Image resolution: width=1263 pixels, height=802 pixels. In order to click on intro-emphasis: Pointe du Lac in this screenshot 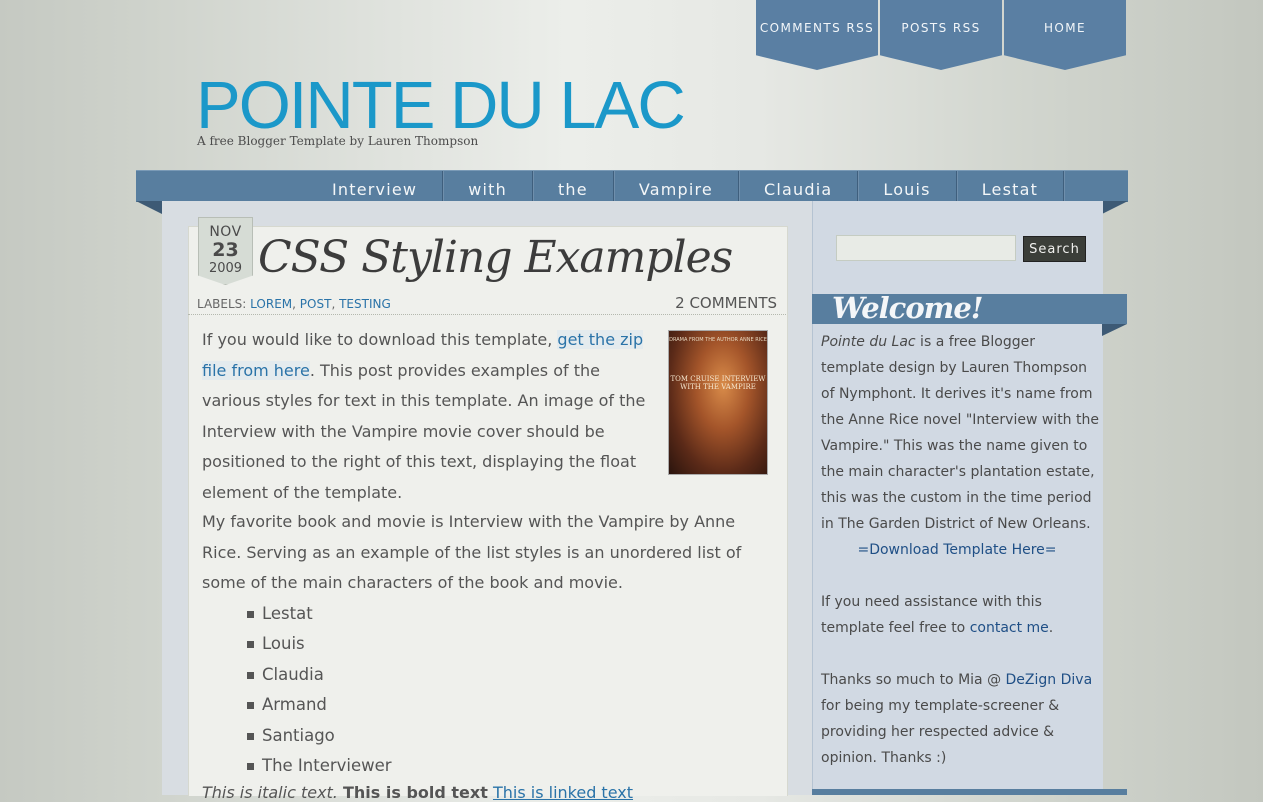, I will do `click(868, 342)`.